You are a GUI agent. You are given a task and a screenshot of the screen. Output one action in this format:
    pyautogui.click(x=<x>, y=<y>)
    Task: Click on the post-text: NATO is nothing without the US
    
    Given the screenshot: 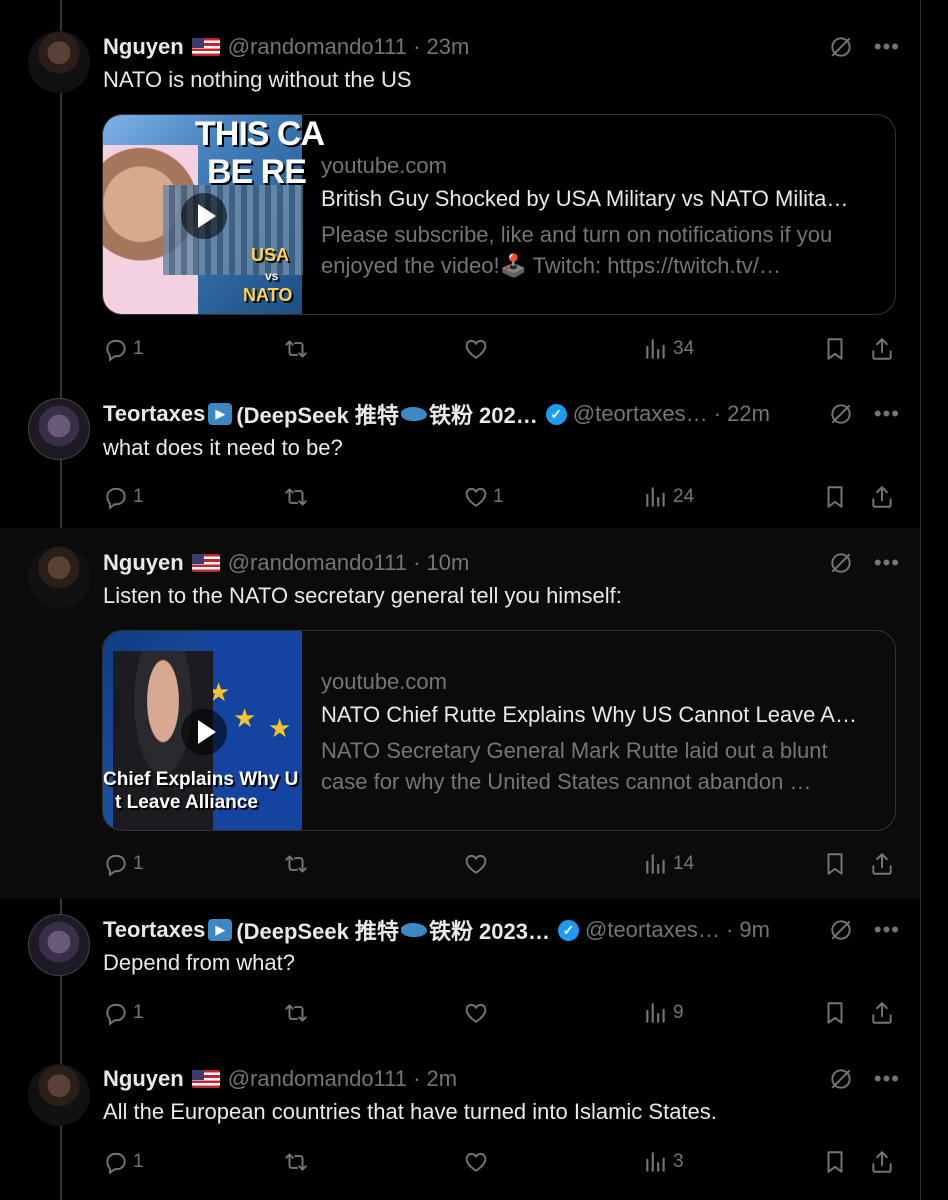 What is the action you would take?
    pyautogui.click(x=257, y=79)
    